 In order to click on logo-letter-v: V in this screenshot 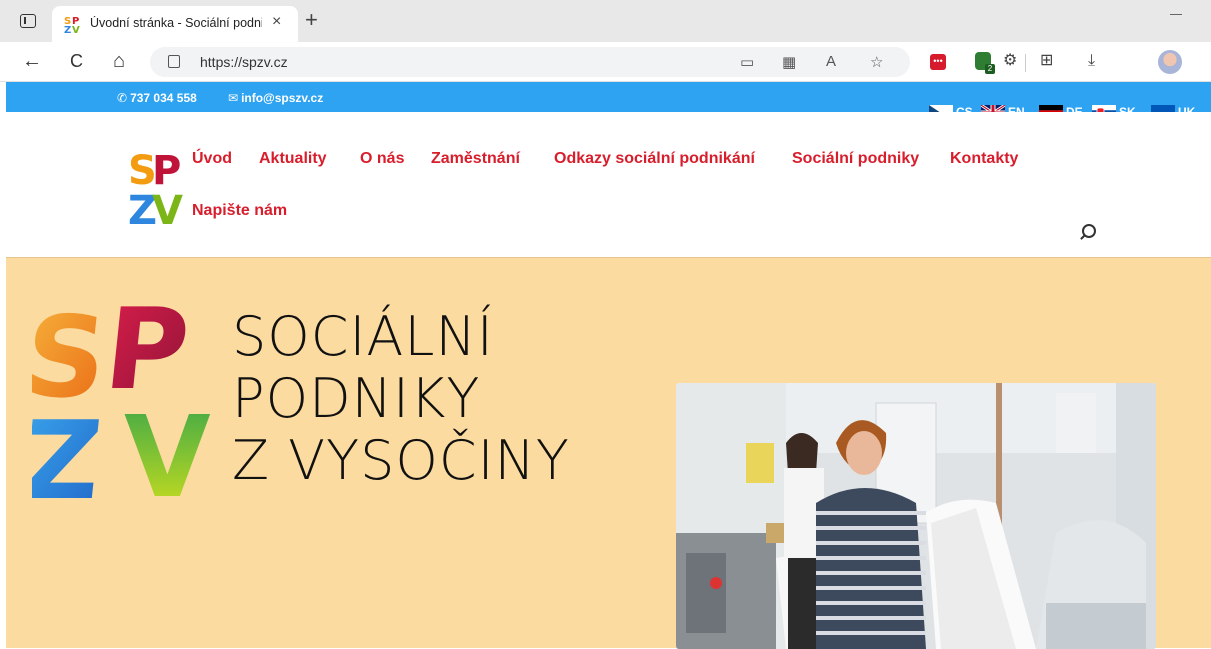, I will do `click(167, 447)`.